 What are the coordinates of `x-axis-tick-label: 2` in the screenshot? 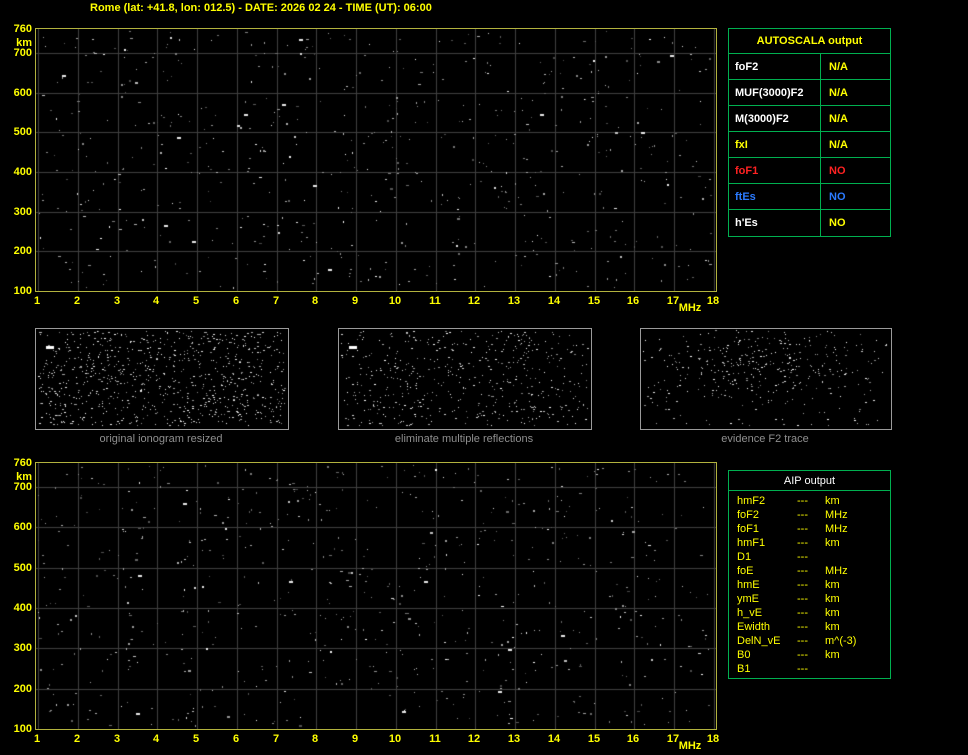 It's located at (77, 739).